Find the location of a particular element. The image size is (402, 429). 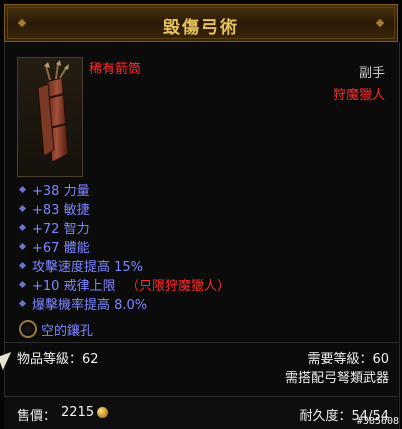

empty-socket-icon is located at coordinates (28, 329).